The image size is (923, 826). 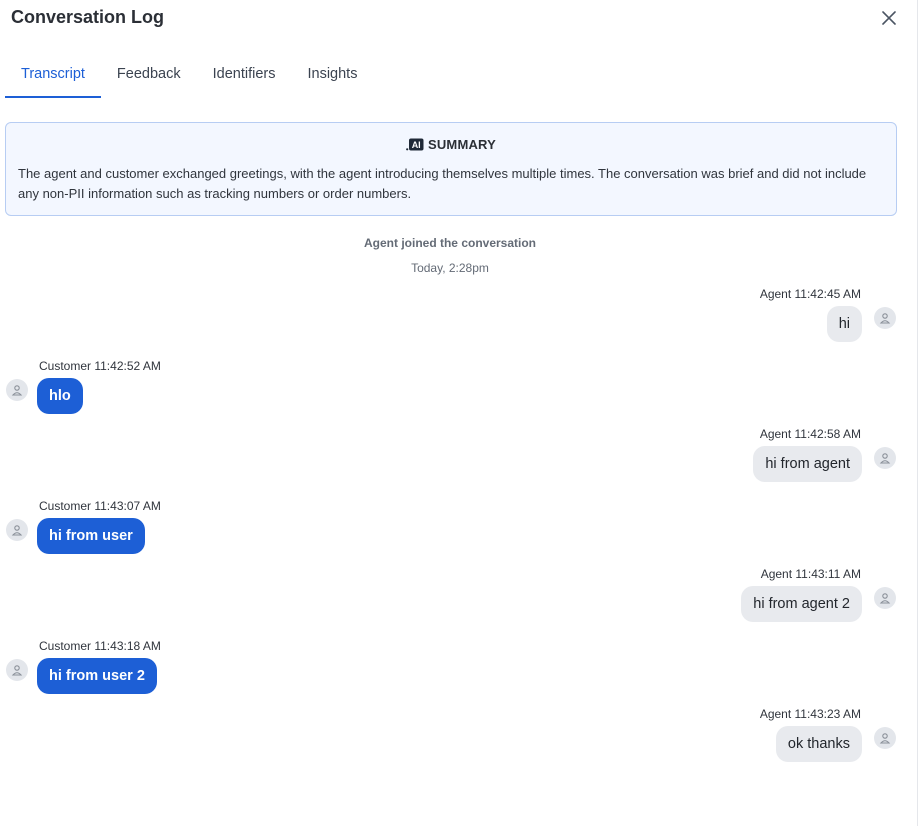 What do you see at coordinates (810, 574) in the screenshot?
I see `message-meta-agent: Agent 11:43:11 AM` at bounding box center [810, 574].